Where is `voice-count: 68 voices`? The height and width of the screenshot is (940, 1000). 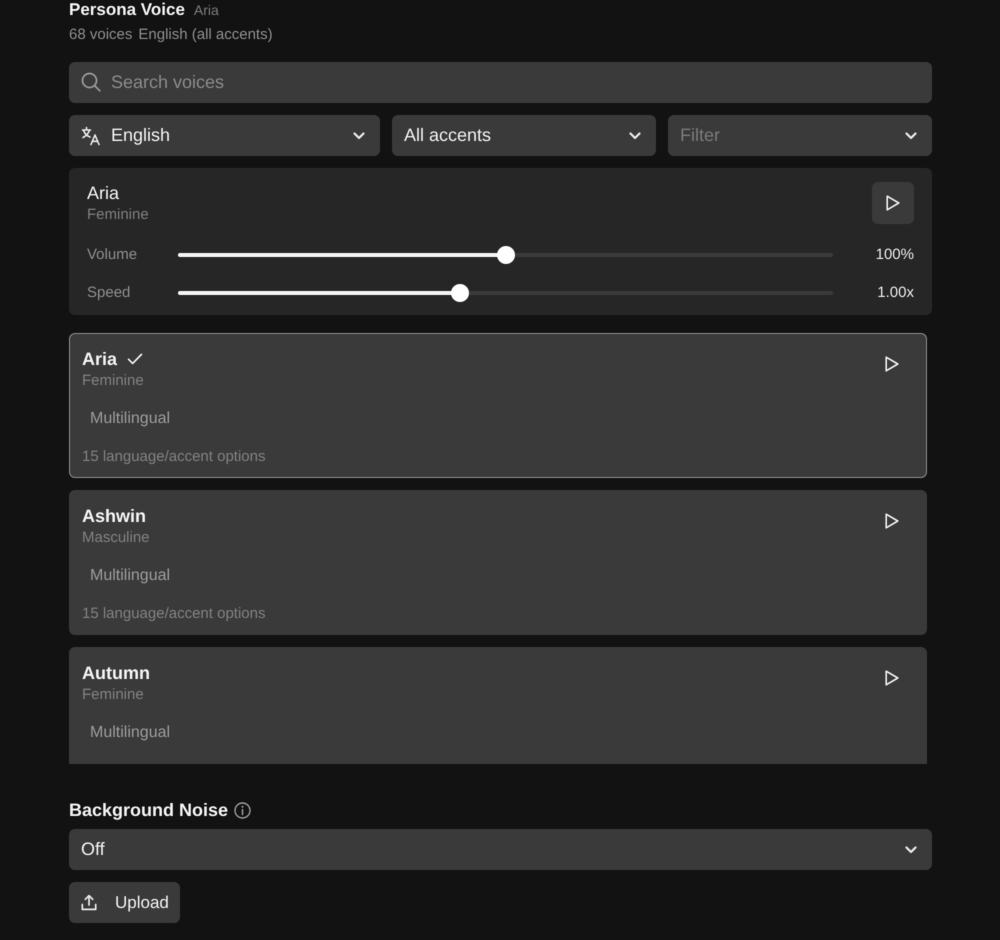 voice-count: 68 voices is located at coordinates (100, 35).